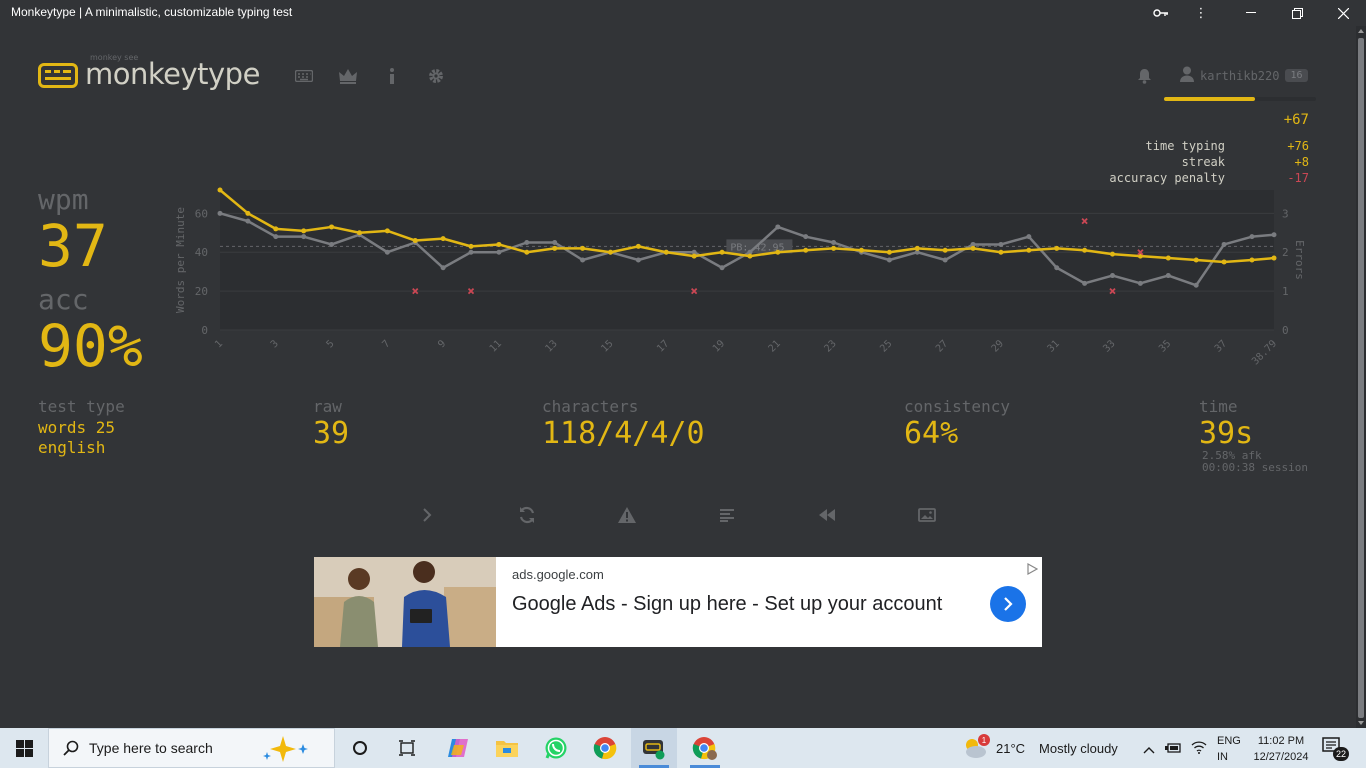 The height and width of the screenshot is (768, 1366). Describe the element at coordinates (1226, 433) in the screenshot. I see `time-value: 39s` at that location.